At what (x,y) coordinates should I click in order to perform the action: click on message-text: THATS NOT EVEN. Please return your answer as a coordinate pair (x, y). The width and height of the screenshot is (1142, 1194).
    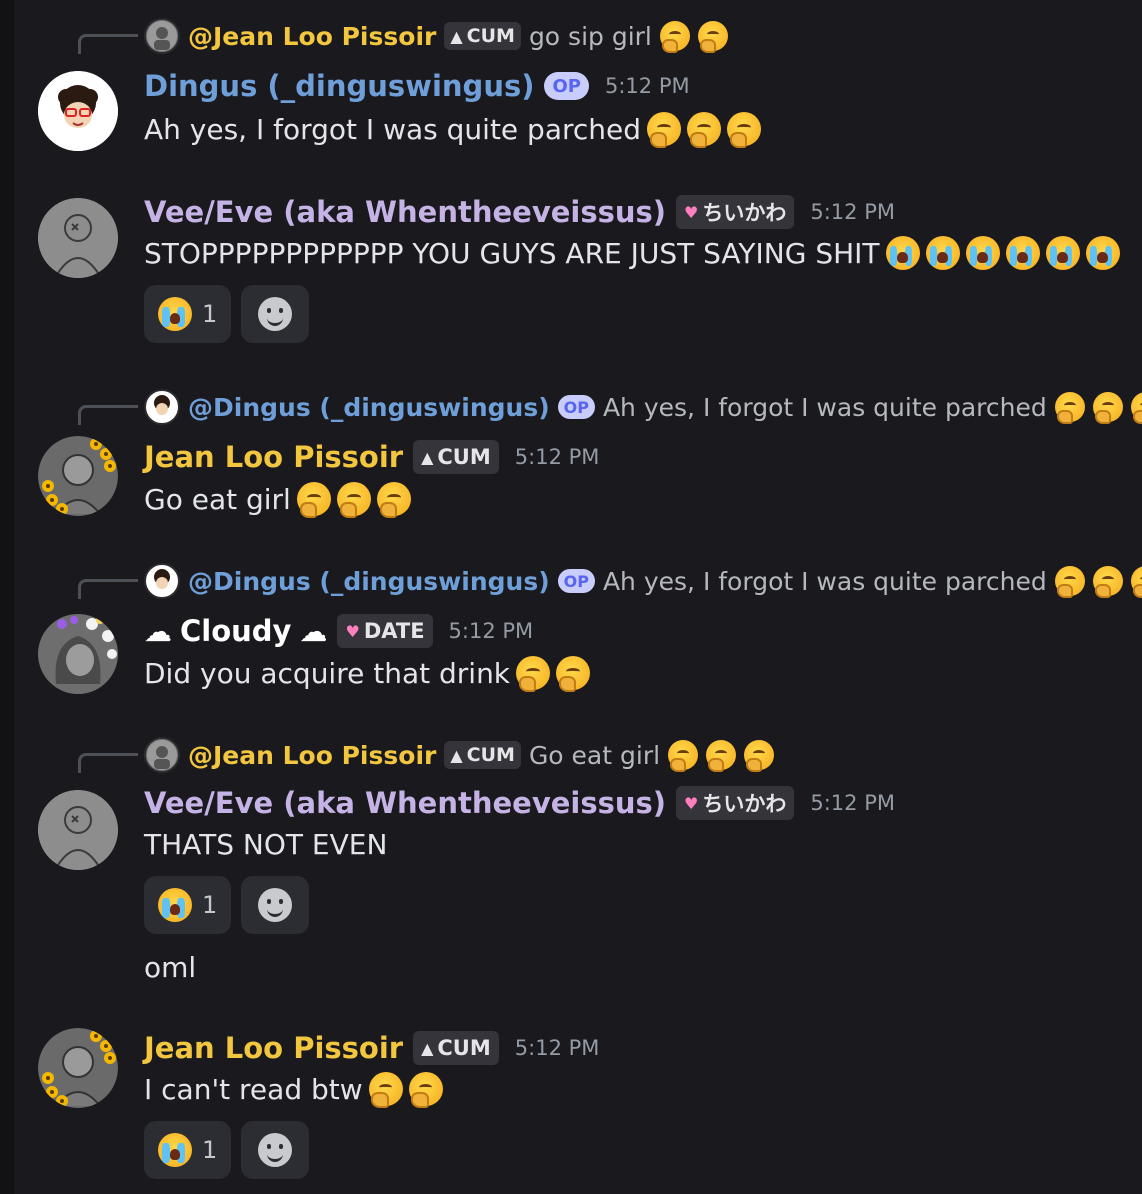
    Looking at the image, I should click on (266, 844).